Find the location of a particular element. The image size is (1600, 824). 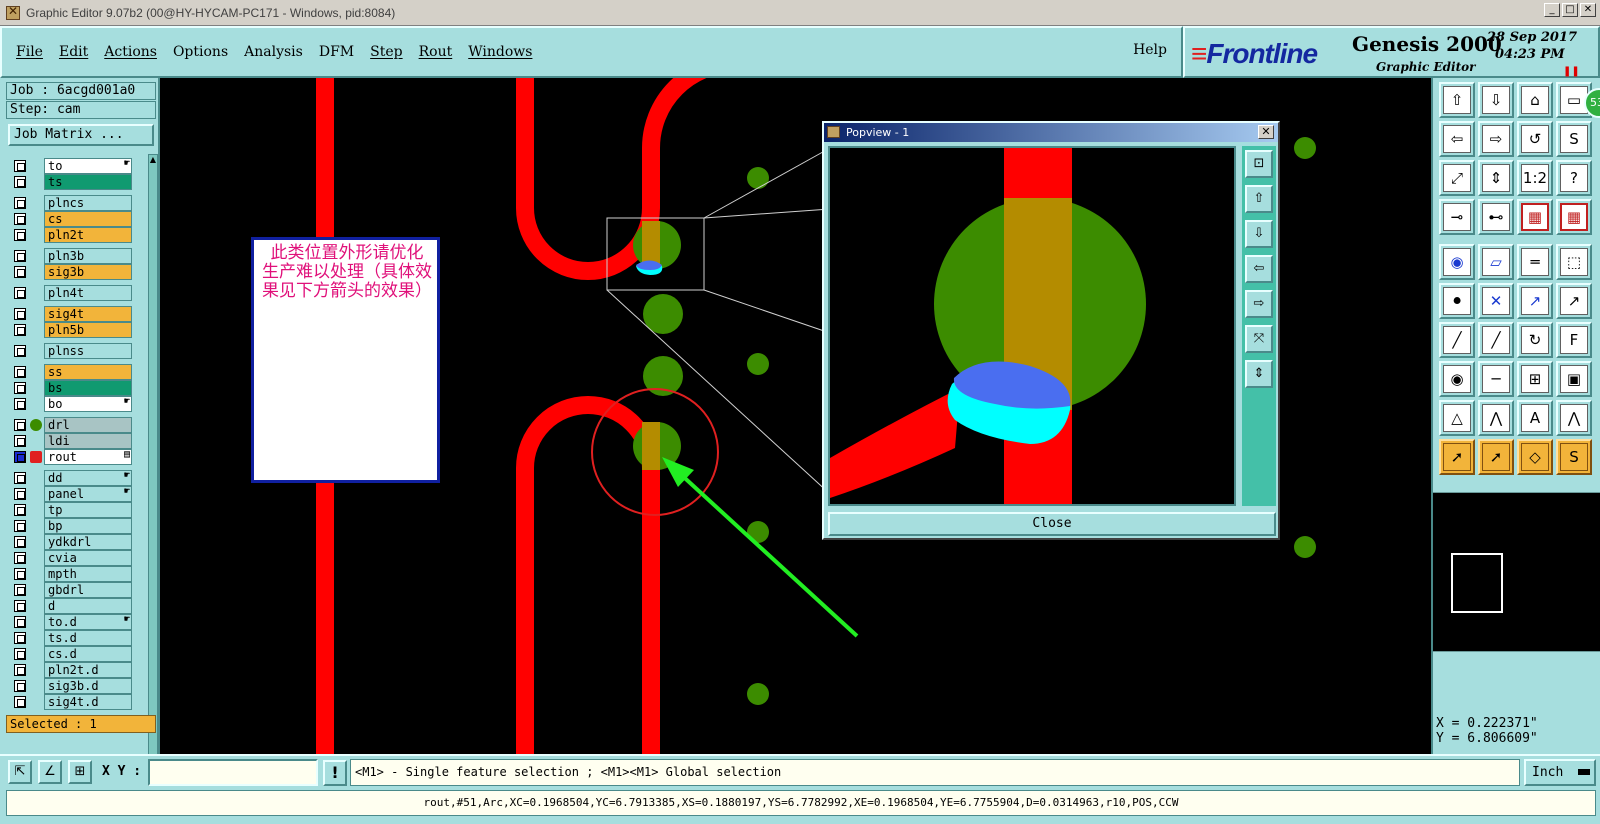

layer-row: ts is located at coordinates (74, 182).